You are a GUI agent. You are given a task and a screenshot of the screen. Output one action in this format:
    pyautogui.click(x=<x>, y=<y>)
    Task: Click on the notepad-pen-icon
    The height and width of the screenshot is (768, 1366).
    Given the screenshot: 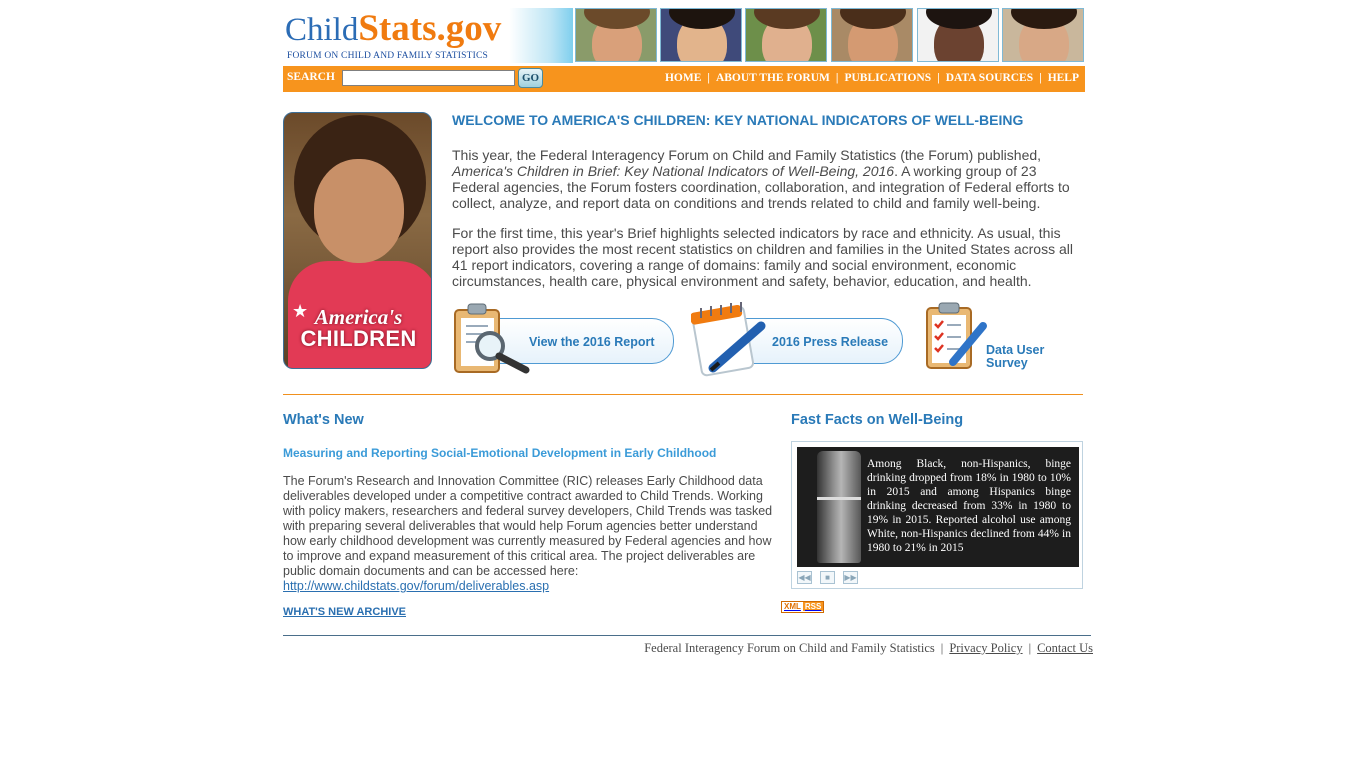 What is the action you would take?
    pyautogui.click(x=728, y=339)
    